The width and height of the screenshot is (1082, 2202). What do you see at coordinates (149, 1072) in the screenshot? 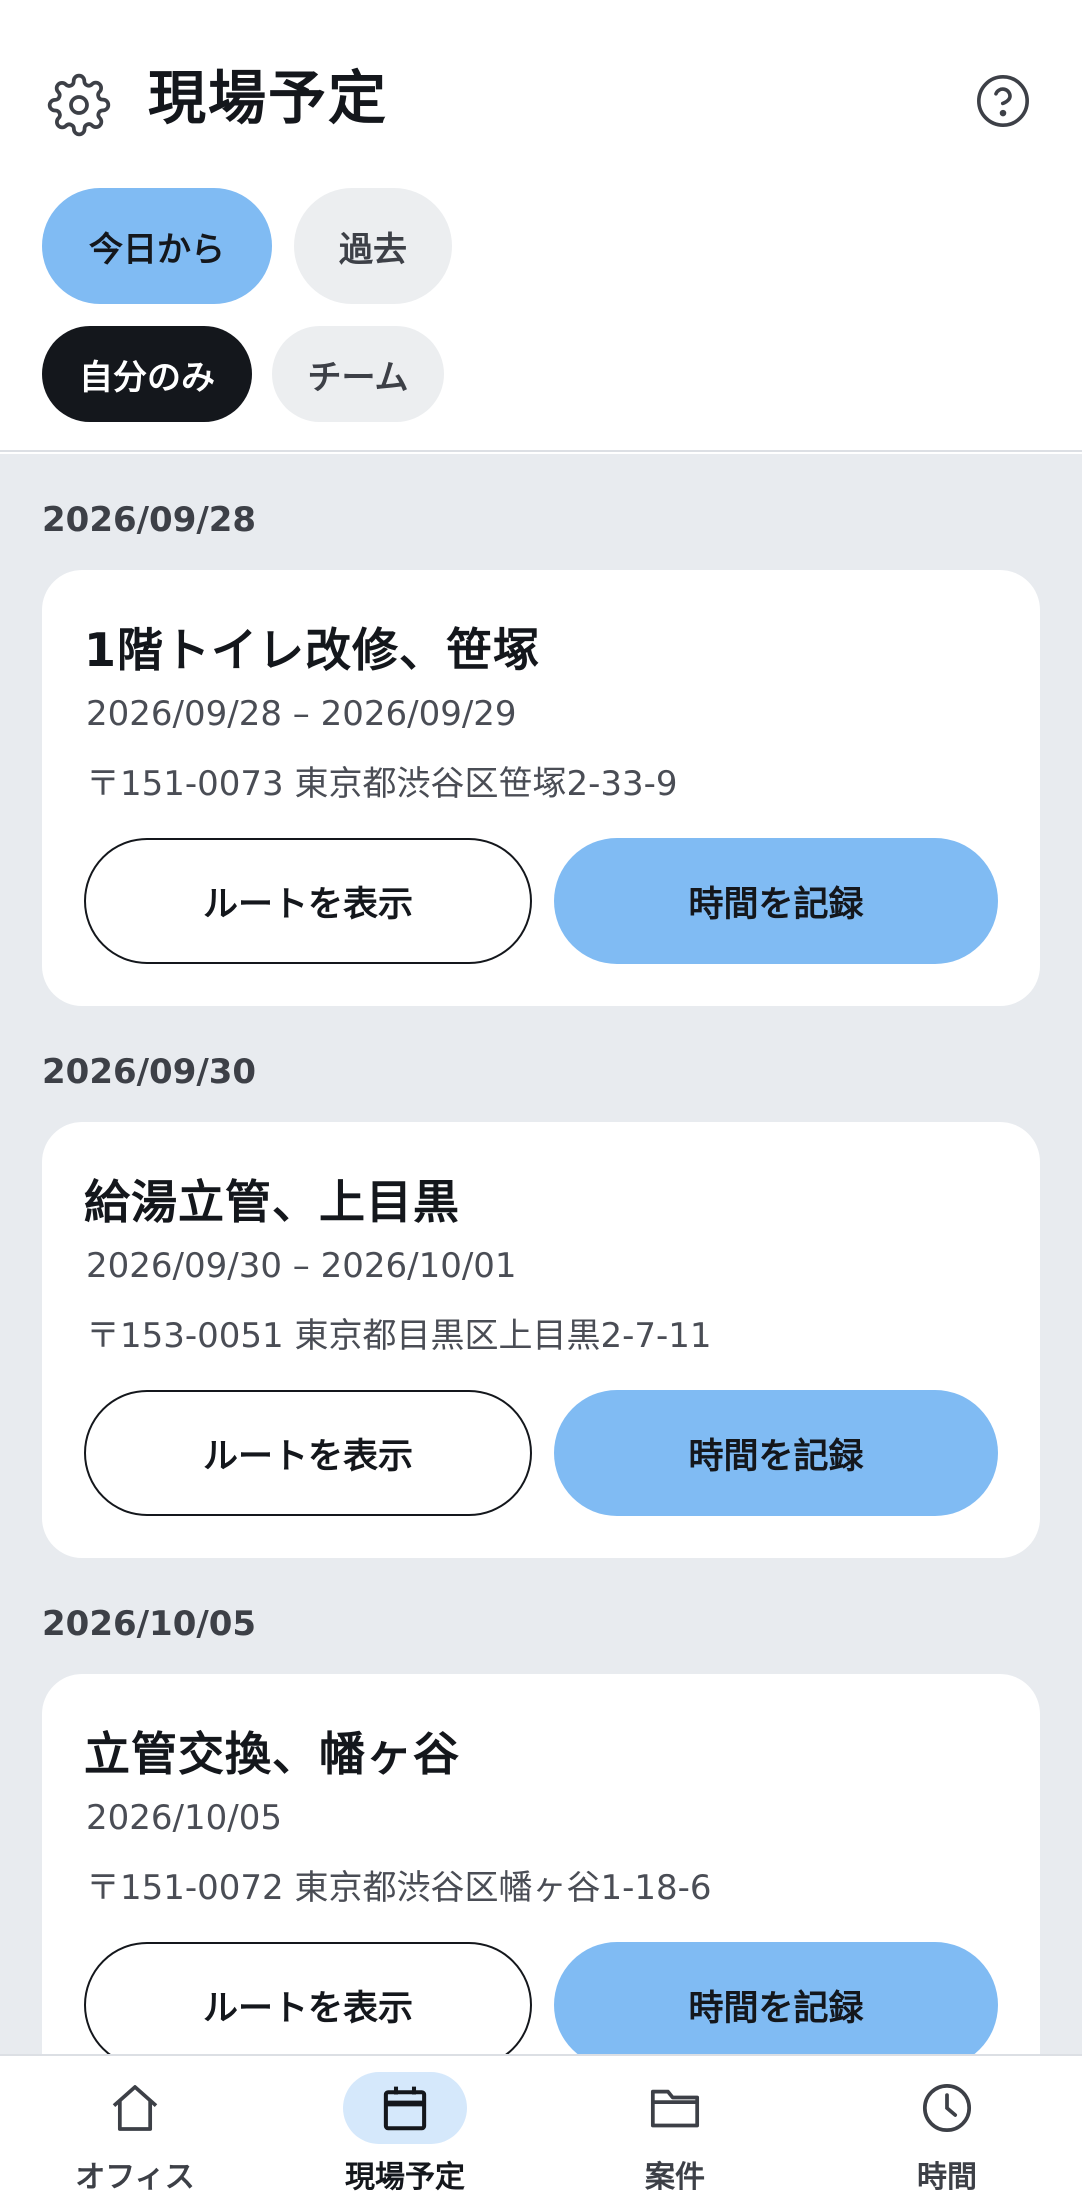
I see `date-header: 2026/09/30` at bounding box center [149, 1072].